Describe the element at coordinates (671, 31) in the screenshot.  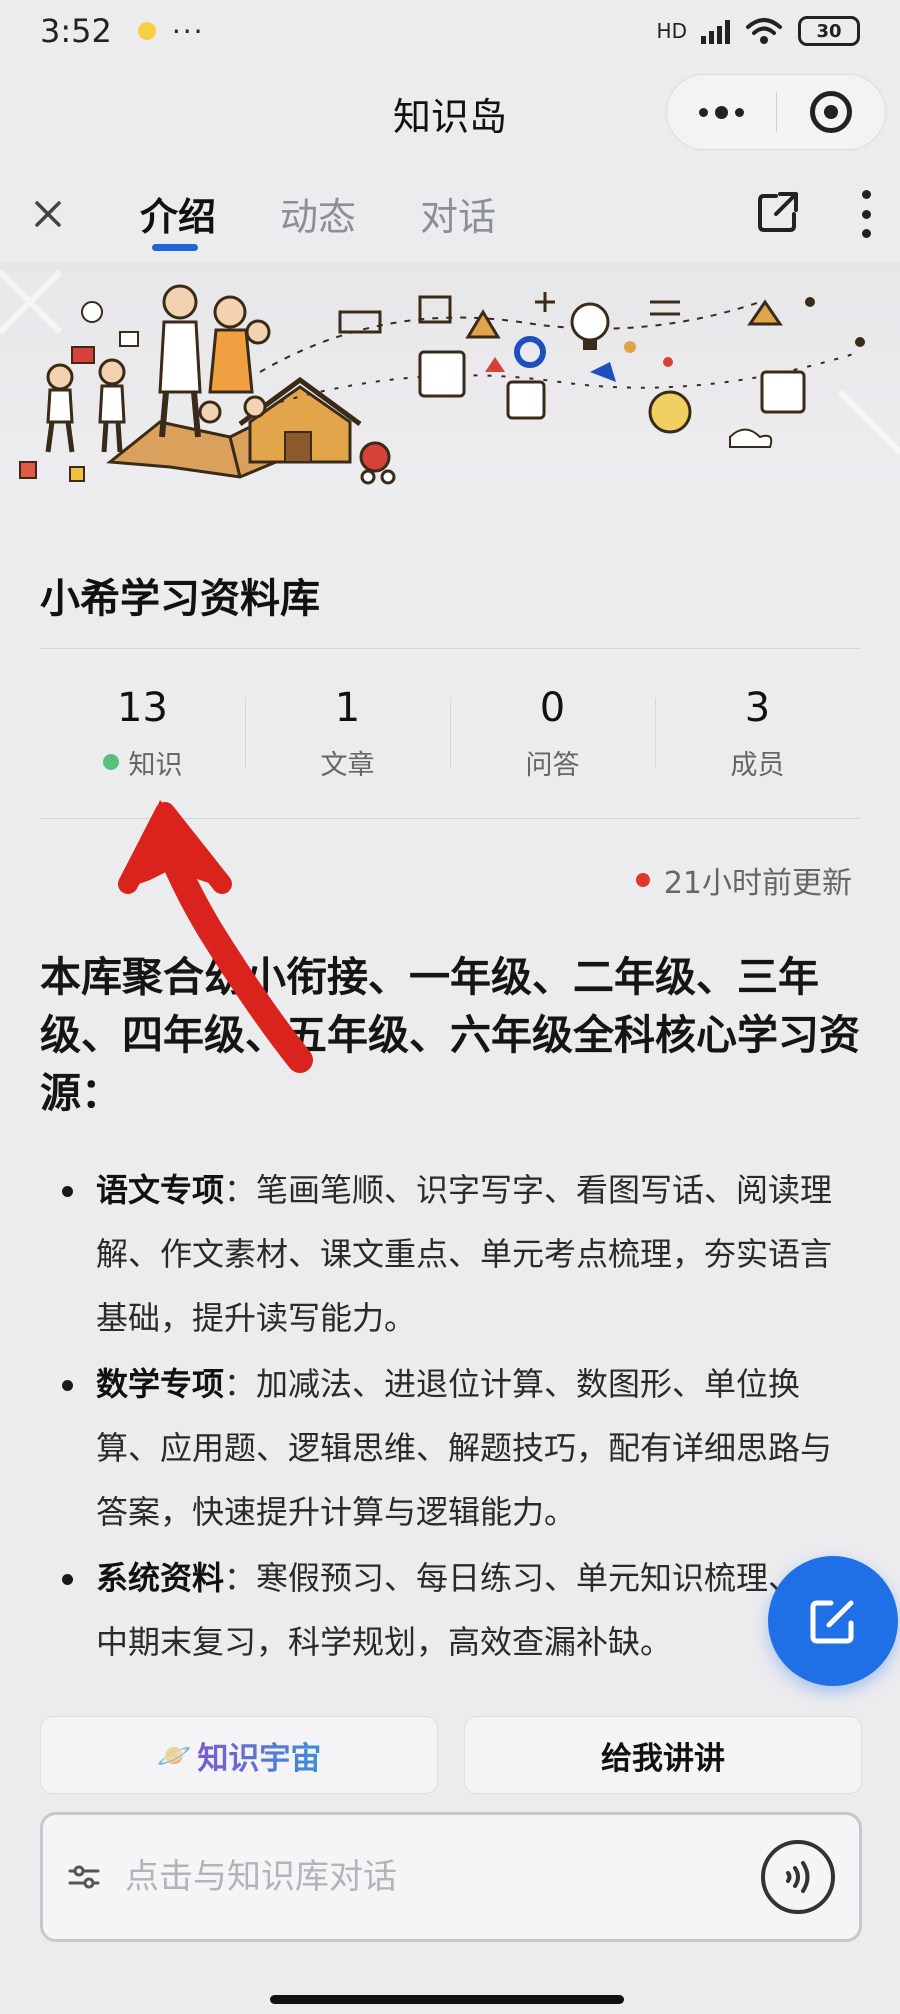
I see `network-type-label: HD` at that location.